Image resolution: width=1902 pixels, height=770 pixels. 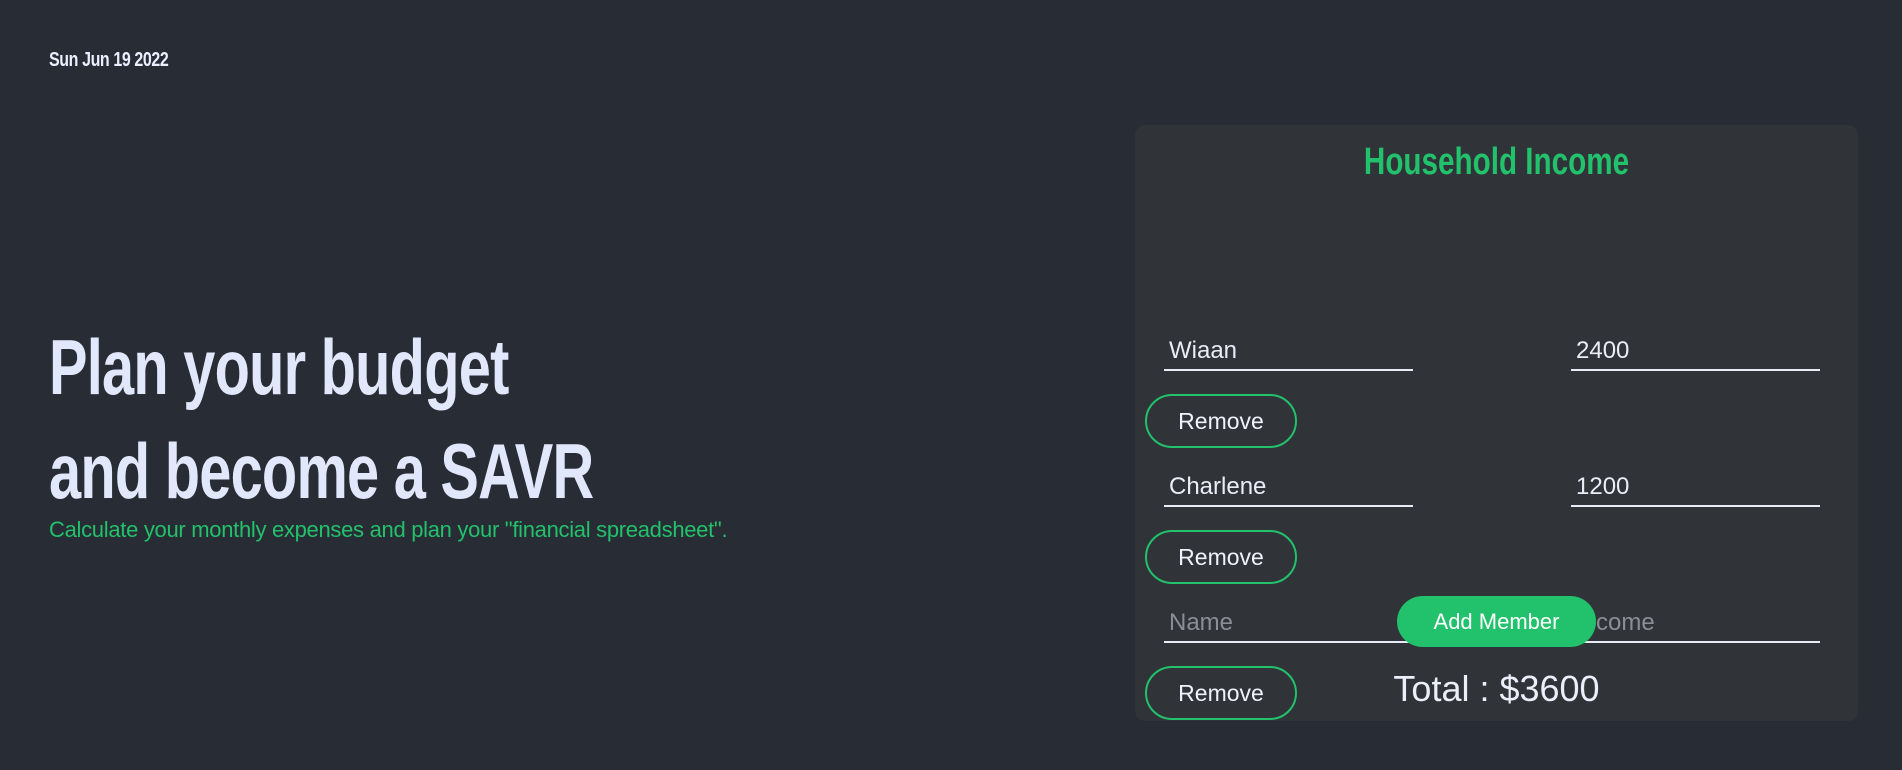 What do you see at coordinates (1496, 621) in the screenshot?
I see `add-member-button: Add Member` at bounding box center [1496, 621].